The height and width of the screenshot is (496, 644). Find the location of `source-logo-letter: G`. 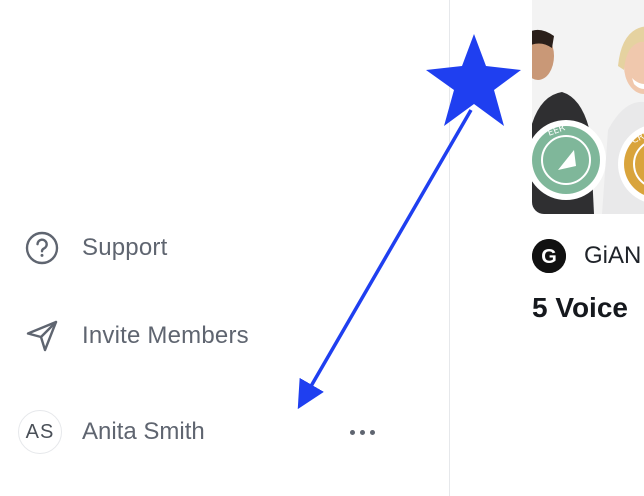

source-logo-letter: G is located at coordinates (549, 257).